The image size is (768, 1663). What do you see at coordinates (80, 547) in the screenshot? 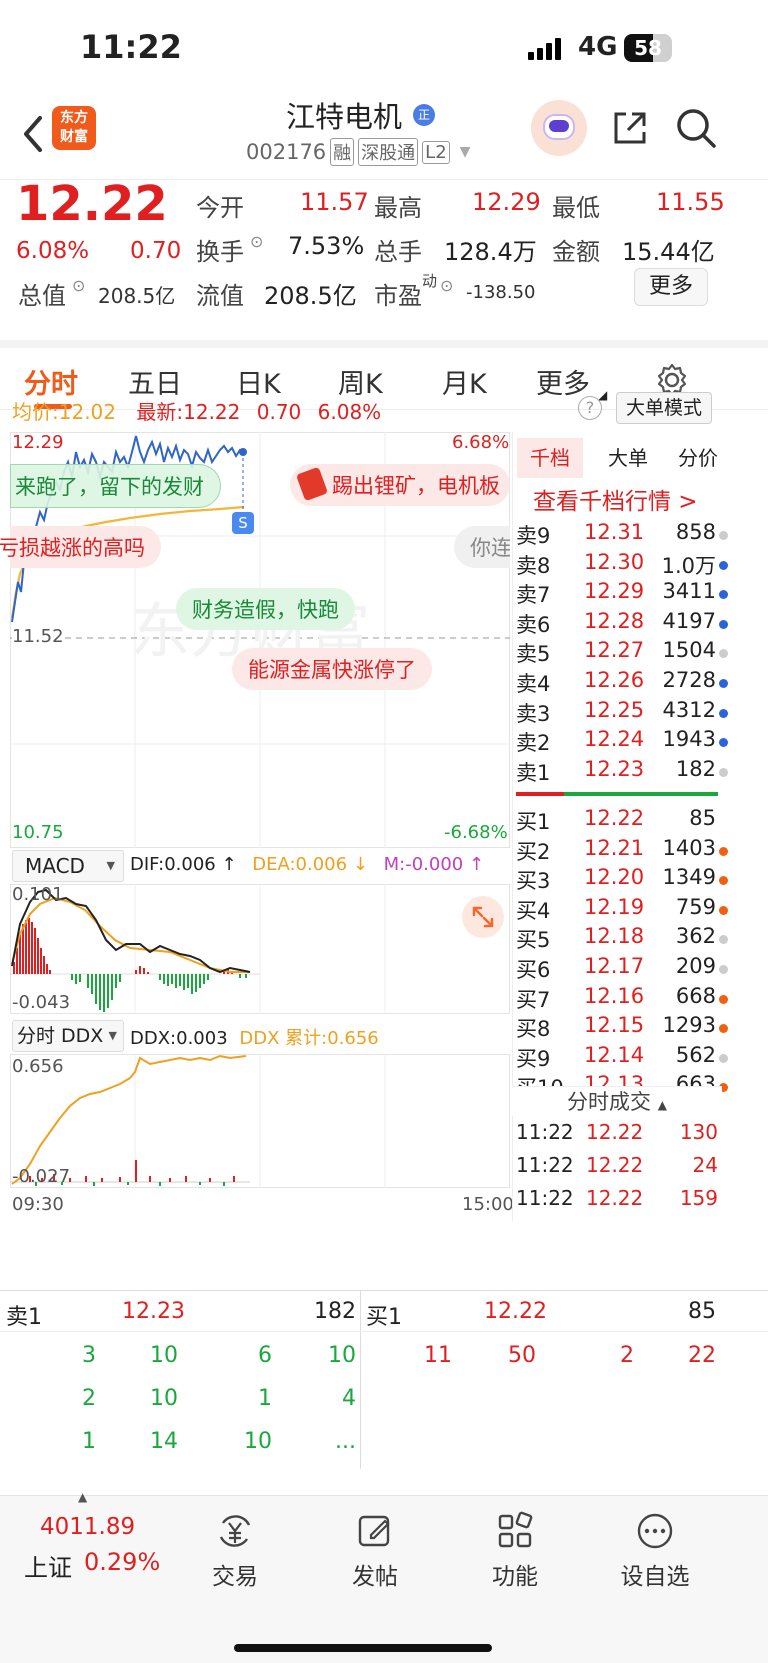
I see `comment-bubble: 亏损越涨的高吗` at bounding box center [80, 547].